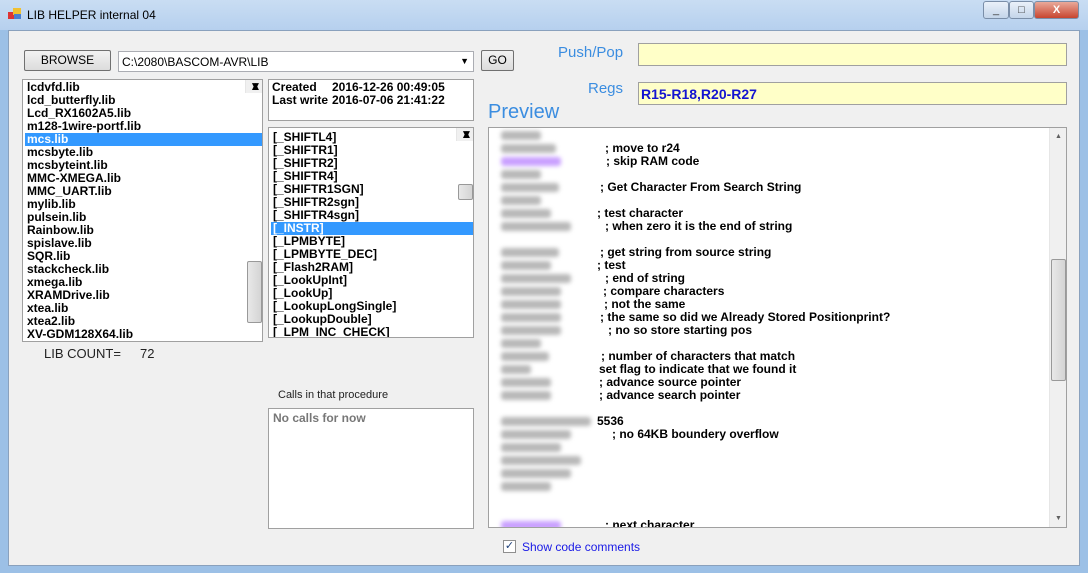 The width and height of the screenshot is (1088, 573). What do you see at coordinates (296, 61) in the screenshot?
I see `path-combobox: C:\2080\BASCOM-AVR\LIB ▼` at bounding box center [296, 61].